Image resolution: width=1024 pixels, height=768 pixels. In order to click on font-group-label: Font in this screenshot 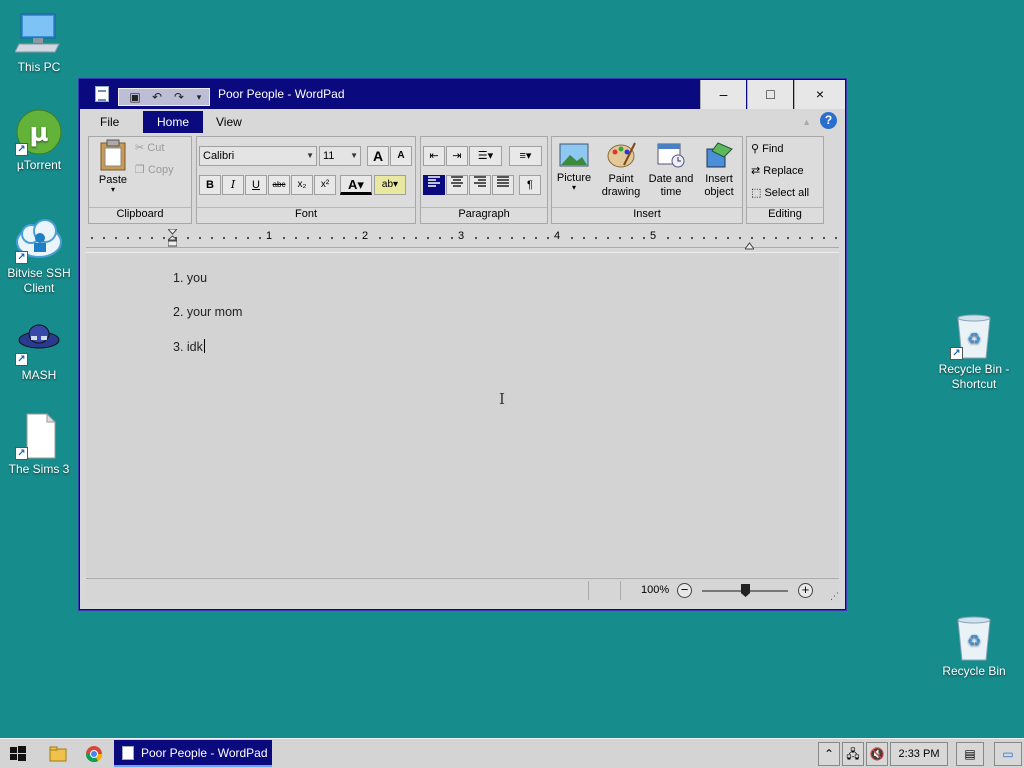, I will do `click(306, 214)`.